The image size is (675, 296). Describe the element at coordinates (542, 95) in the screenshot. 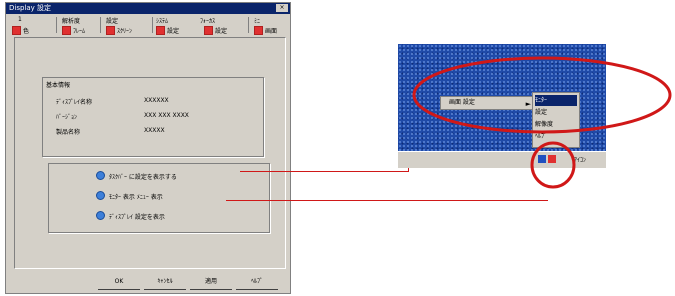

I see `highlight-ellipse-menu` at that location.